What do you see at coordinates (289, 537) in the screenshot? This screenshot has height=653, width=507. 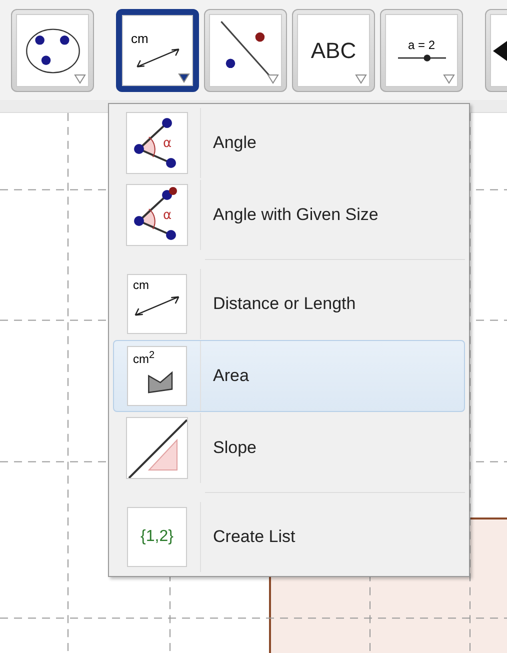 I see `menu-item: {1,2} Create List` at bounding box center [289, 537].